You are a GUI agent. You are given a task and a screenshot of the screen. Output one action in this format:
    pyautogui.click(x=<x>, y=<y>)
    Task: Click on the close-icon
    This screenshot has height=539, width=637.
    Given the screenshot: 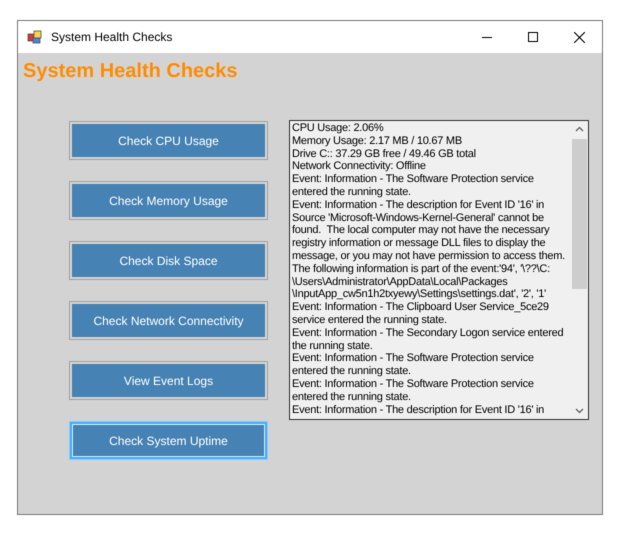 What is the action you would take?
    pyautogui.click(x=579, y=37)
    